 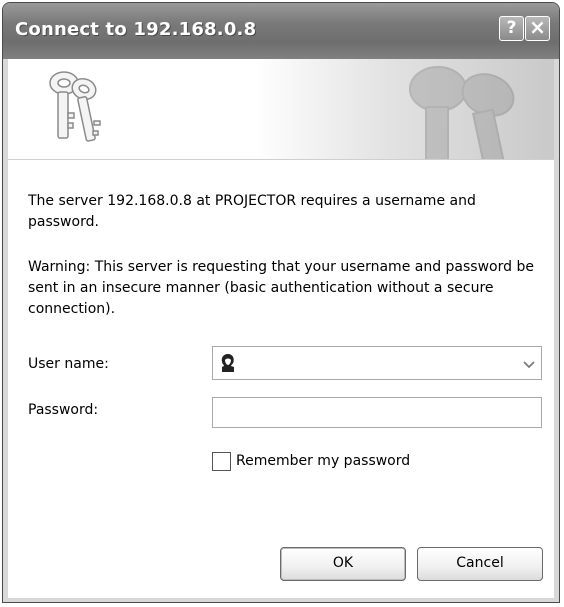 What do you see at coordinates (537, 28) in the screenshot?
I see `close-button: ×` at bounding box center [537, 28].